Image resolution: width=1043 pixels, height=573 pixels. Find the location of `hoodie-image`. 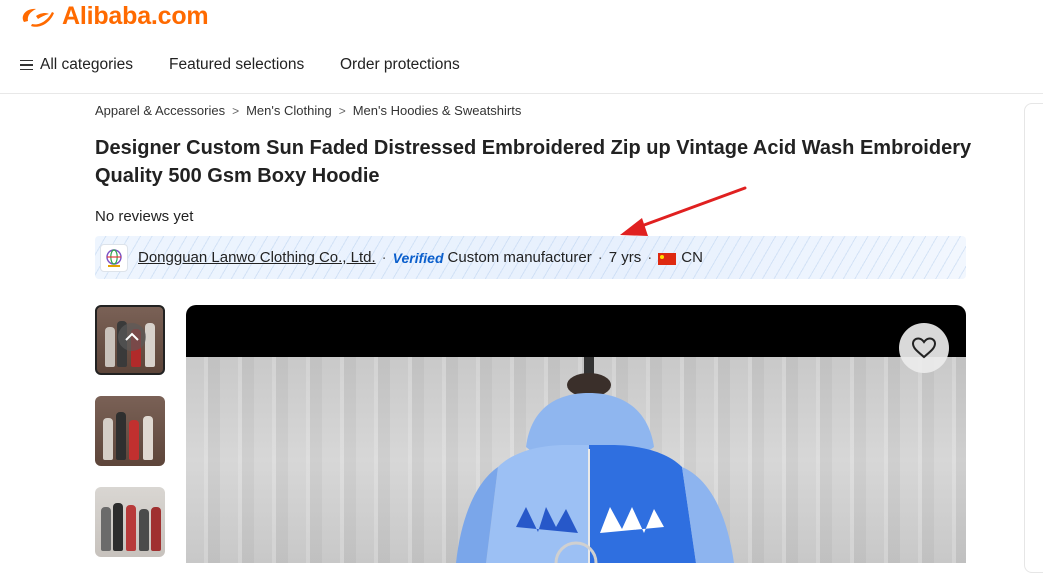

hoodie-image is located at coordinates (595, 460).